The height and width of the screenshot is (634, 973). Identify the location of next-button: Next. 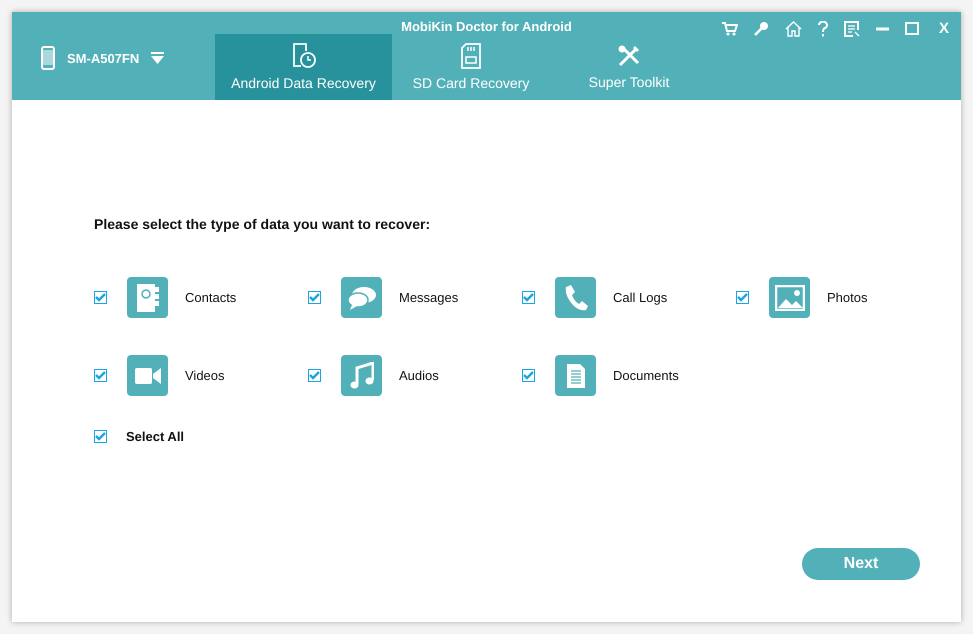
(861, 564).